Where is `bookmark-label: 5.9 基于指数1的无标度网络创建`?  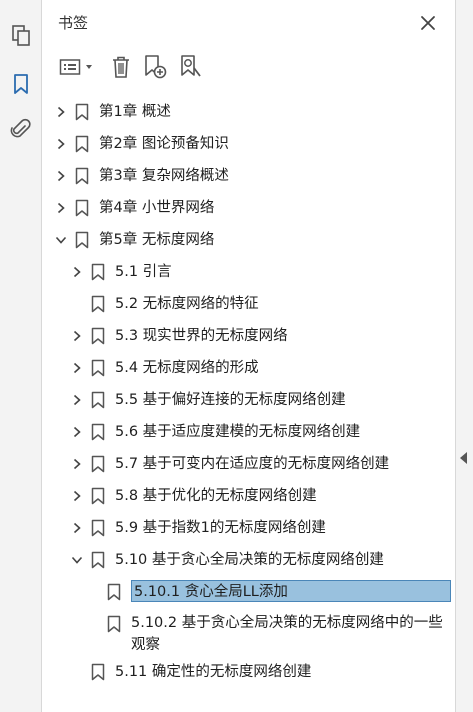
bookmark-label: 5.9 基于指数1的无标度网络创建 is located at coordinates (220, 528).